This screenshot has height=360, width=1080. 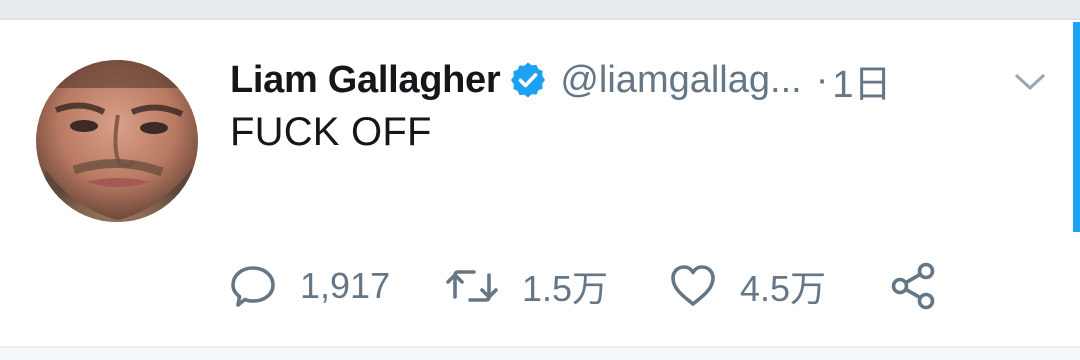 I want to click on reply-button: 1,917, so click(x=309, y=286).